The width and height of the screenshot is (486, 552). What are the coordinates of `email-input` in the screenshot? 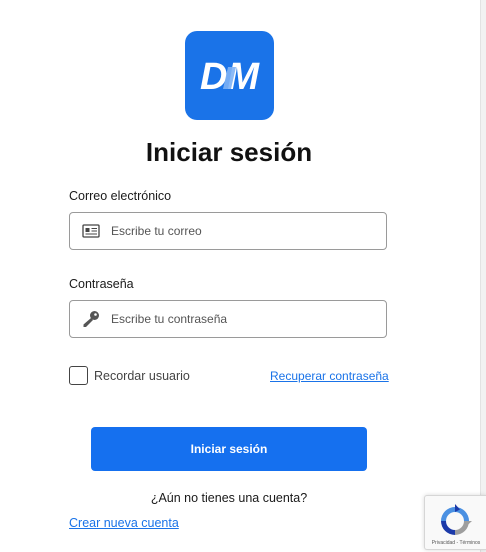 It's located at (241, 231).